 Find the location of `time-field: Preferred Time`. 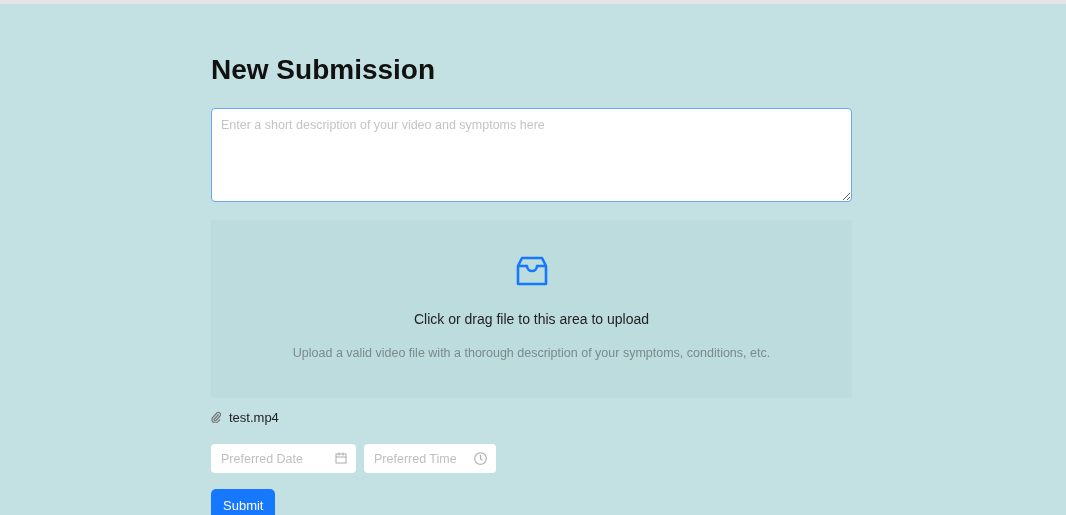

time-field: Preferred Time is located at coordinates (430, 458).